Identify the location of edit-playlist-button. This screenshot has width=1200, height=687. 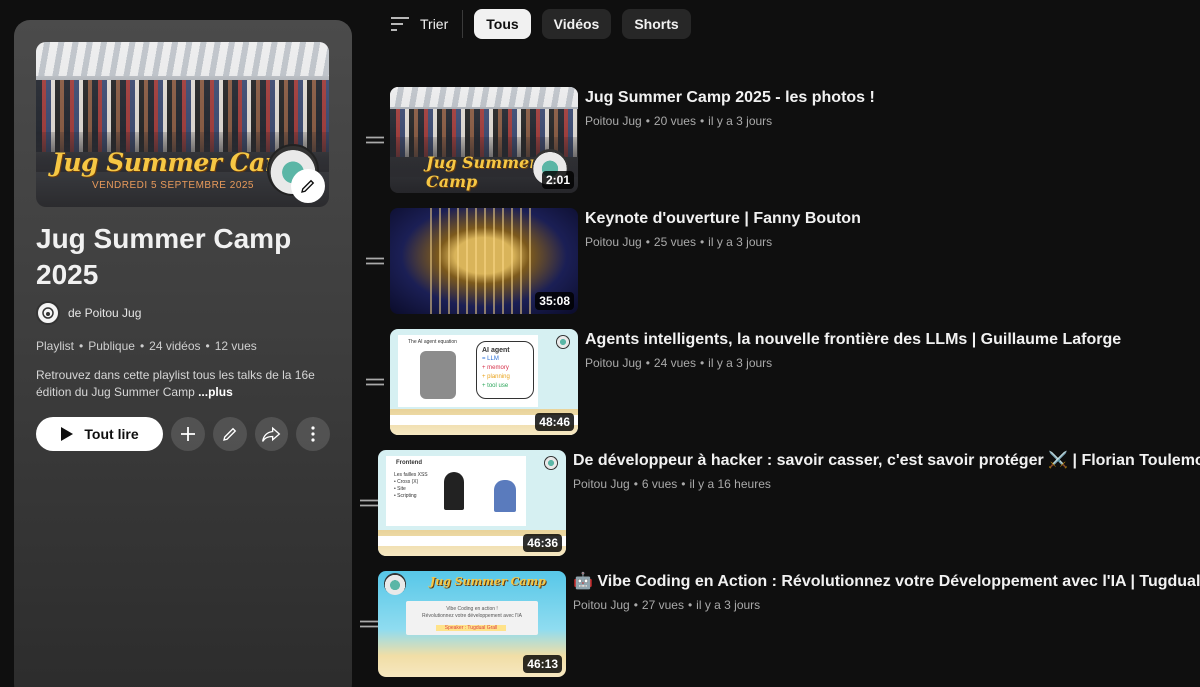
(229, 434).